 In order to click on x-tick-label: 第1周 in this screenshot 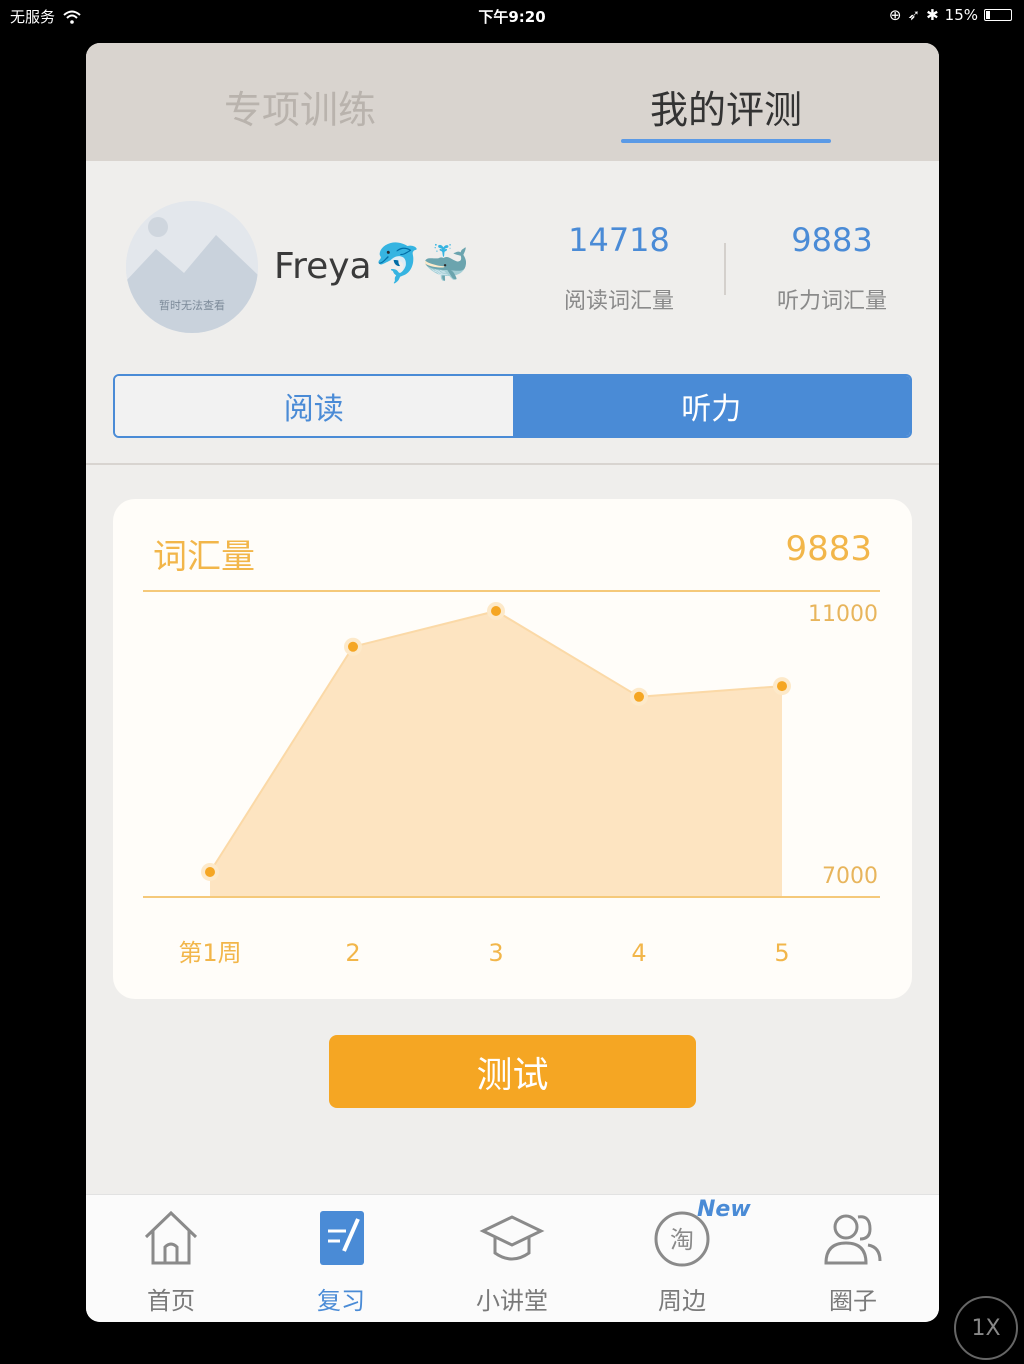, I will do `click(209, 953)`.